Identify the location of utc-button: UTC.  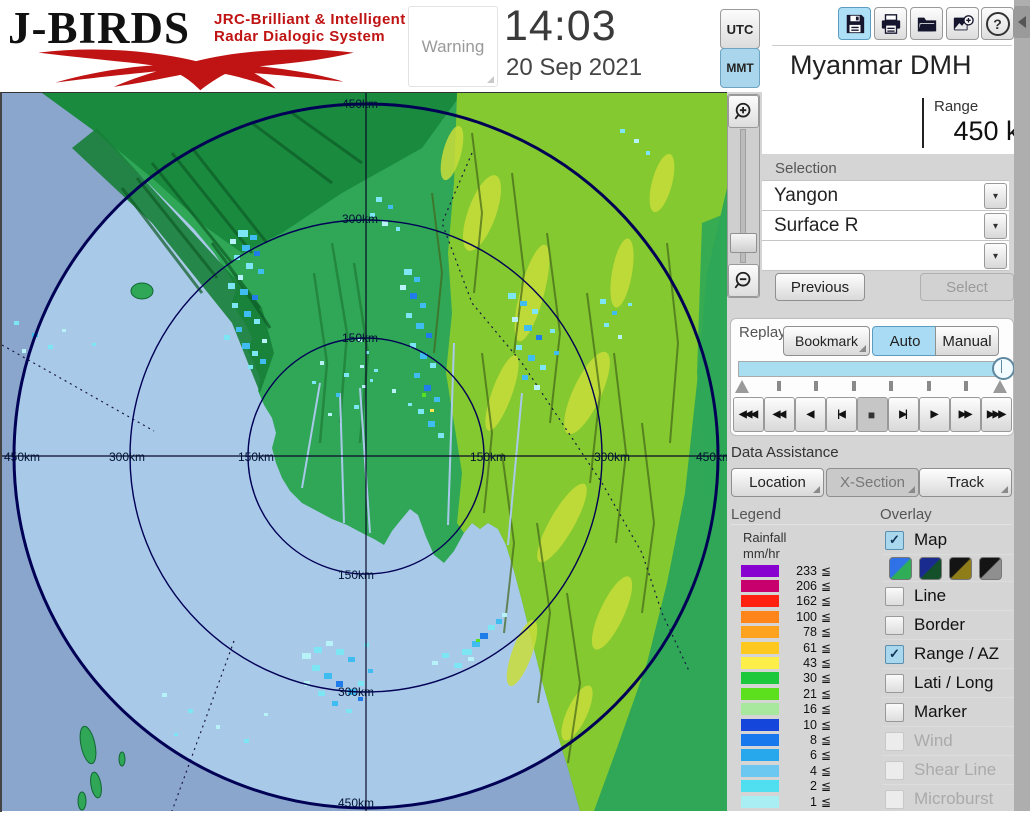
(740, 29).